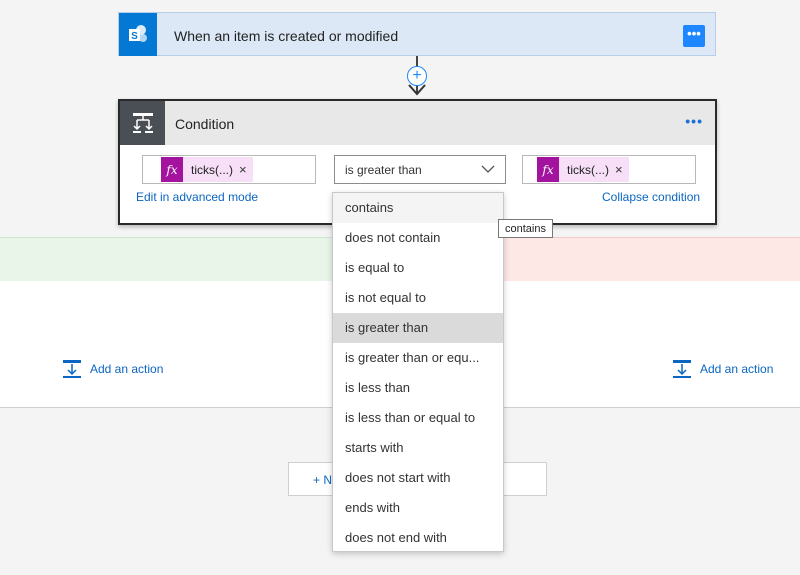 Image resolution: width=800 pixels, height=575 pixels. I want to click on trigger-more-button: •••, so click(694, 36).